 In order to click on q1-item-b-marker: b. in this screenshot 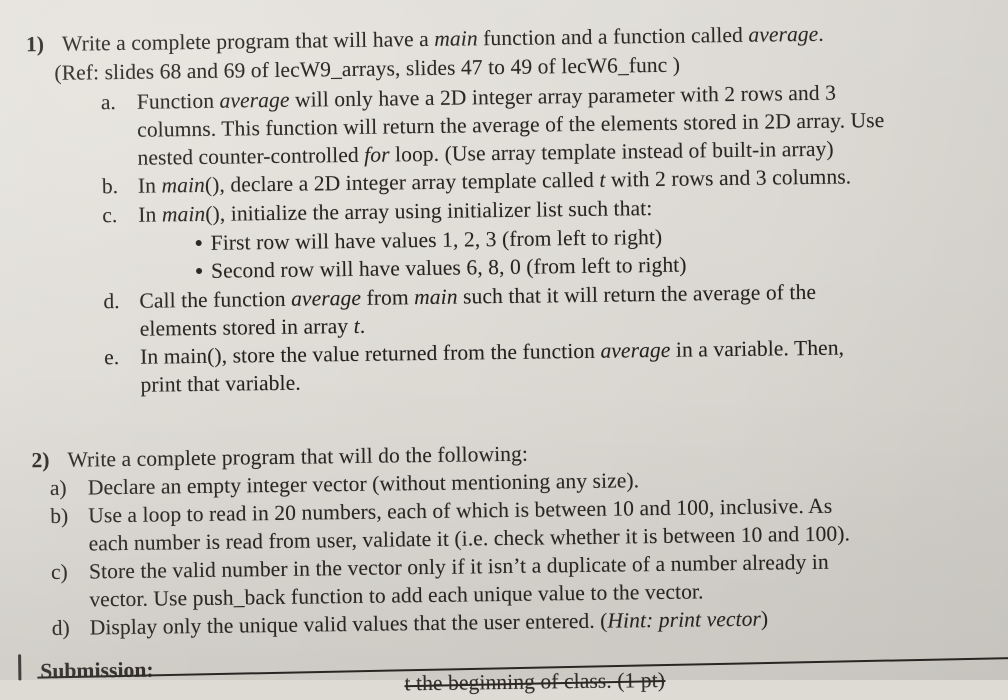, I will do `click(110, 186)`.